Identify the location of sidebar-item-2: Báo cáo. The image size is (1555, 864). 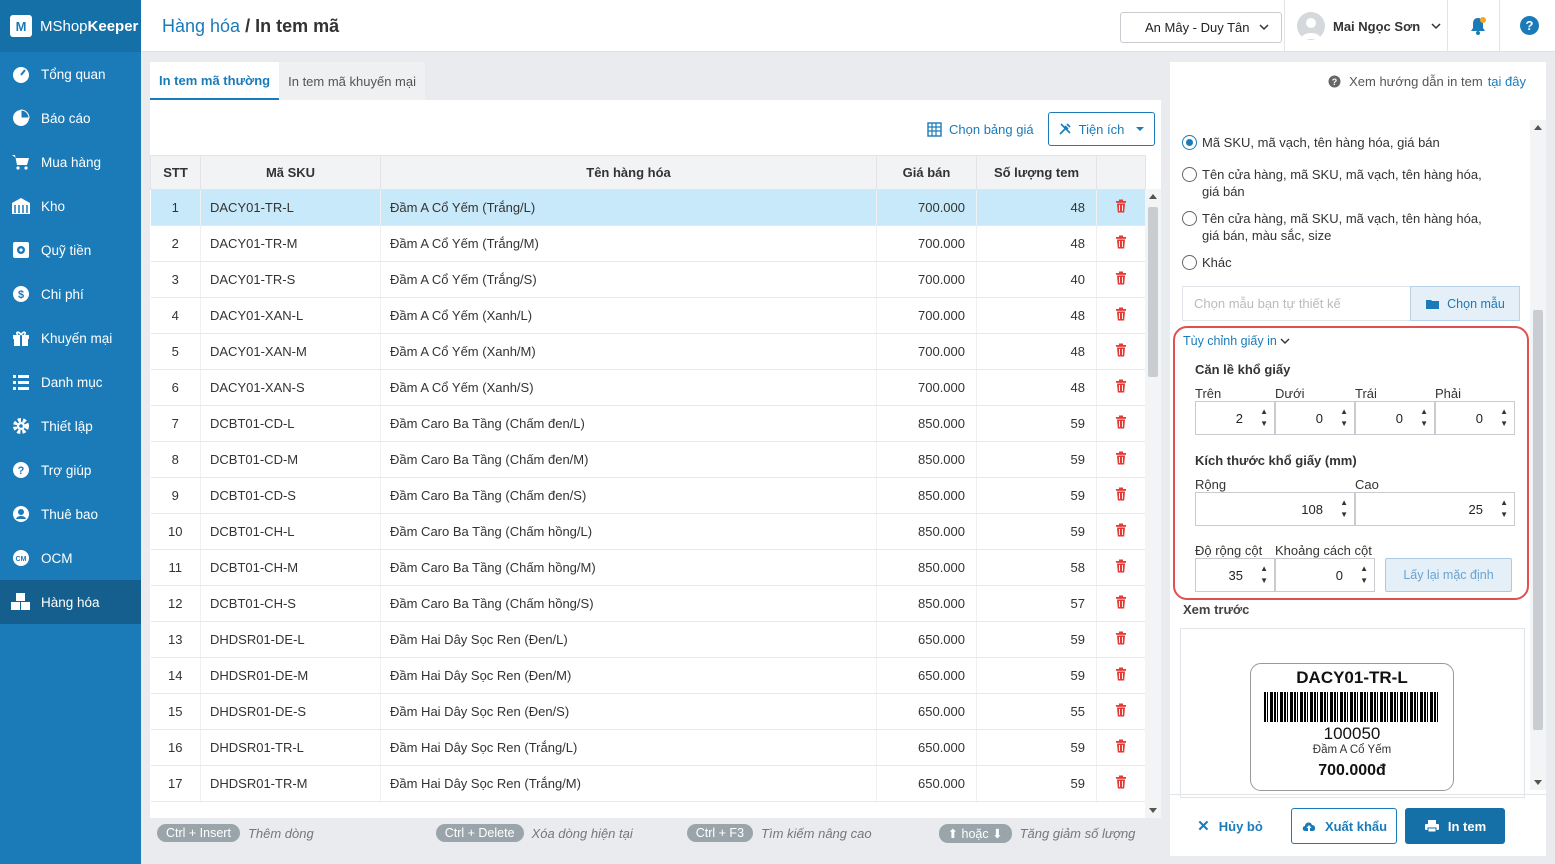
(70, 118).